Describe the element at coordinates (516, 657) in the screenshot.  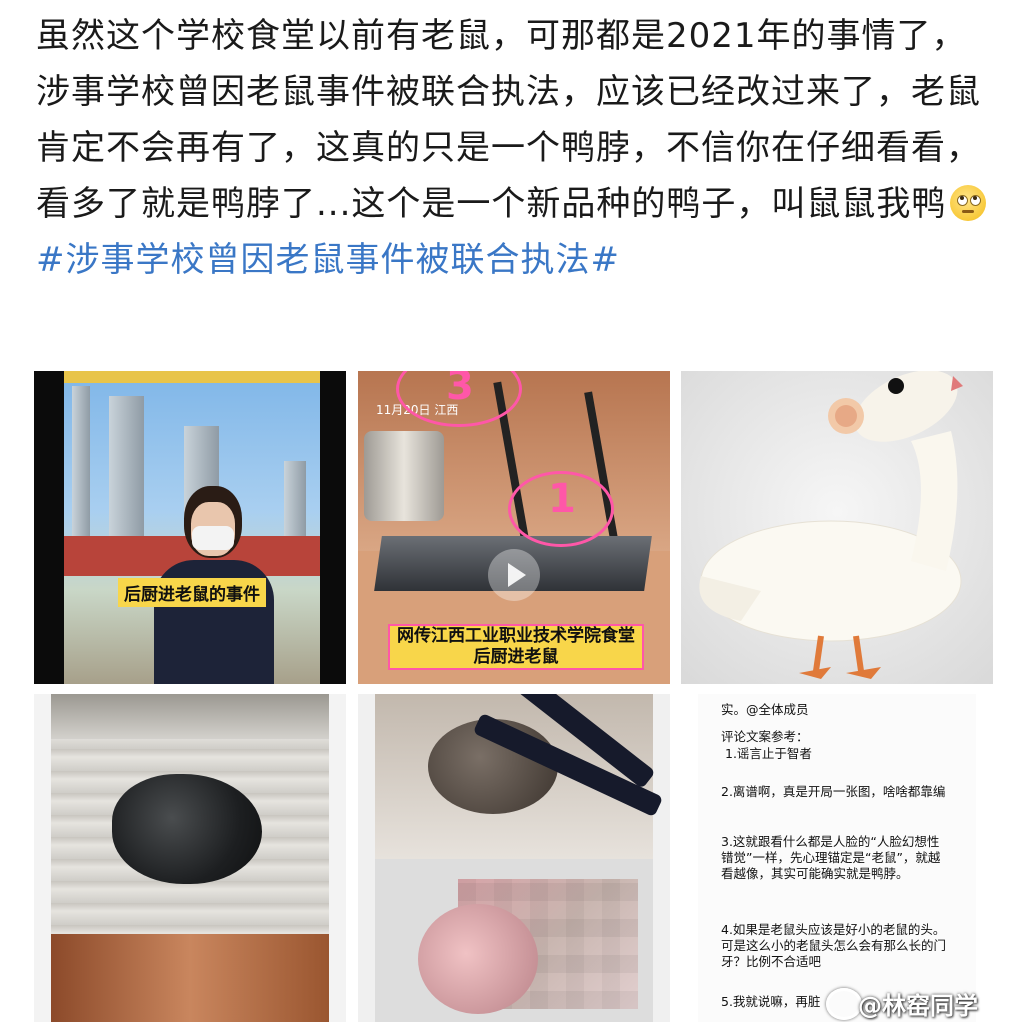
I see `caption-line-2: 后厨进老鼠` at that location.